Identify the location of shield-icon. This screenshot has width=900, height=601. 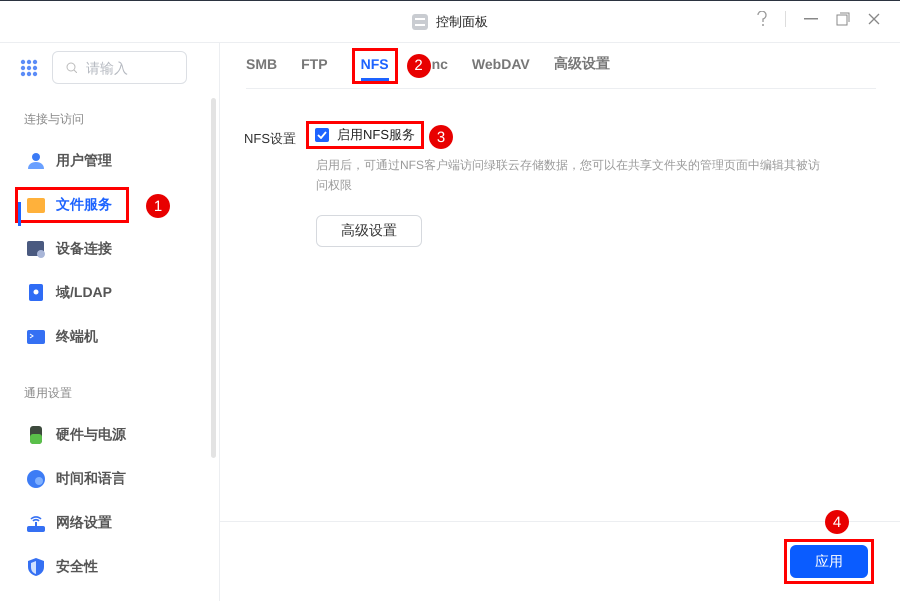
(36, 567).